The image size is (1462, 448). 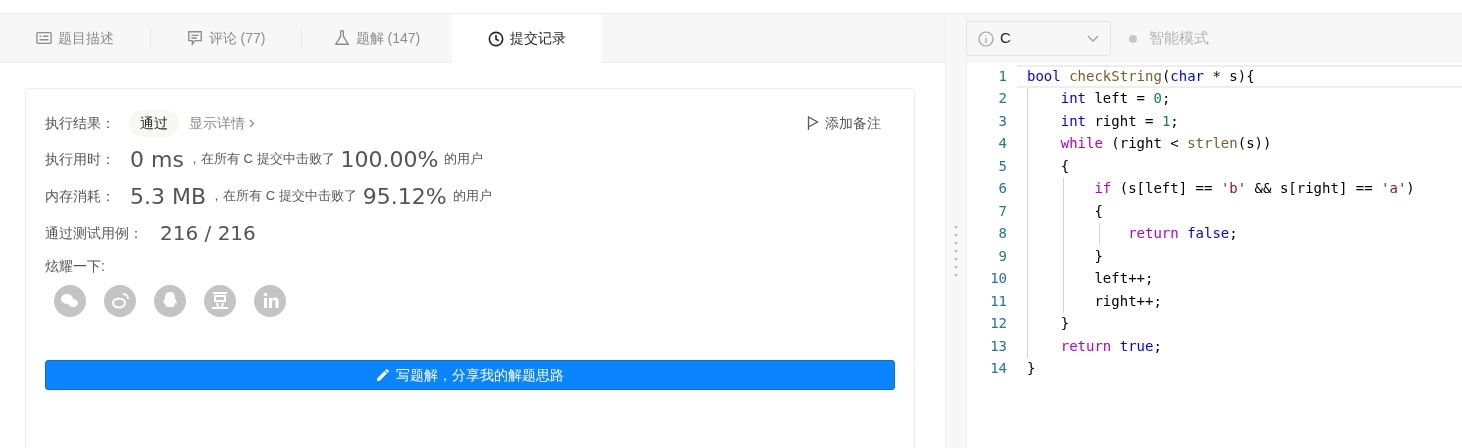 What do you see at coordinates (154, 123) in the screenshot?
I see `status-badge: 通过` at bounding box center [154, 123].